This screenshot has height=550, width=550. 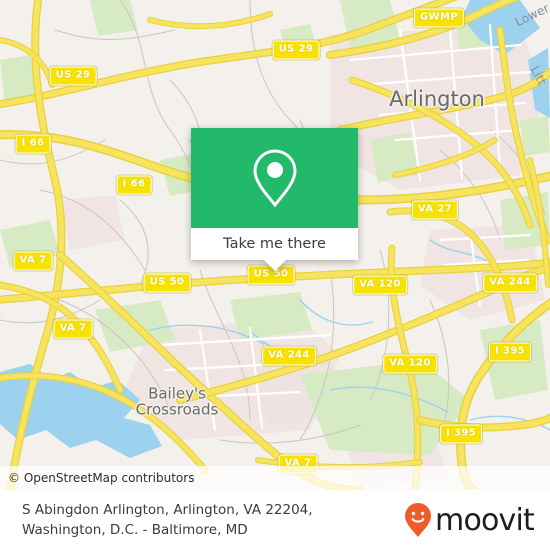 I want to click on popup-action-bar: Take me there, so click(x=274, y=244).